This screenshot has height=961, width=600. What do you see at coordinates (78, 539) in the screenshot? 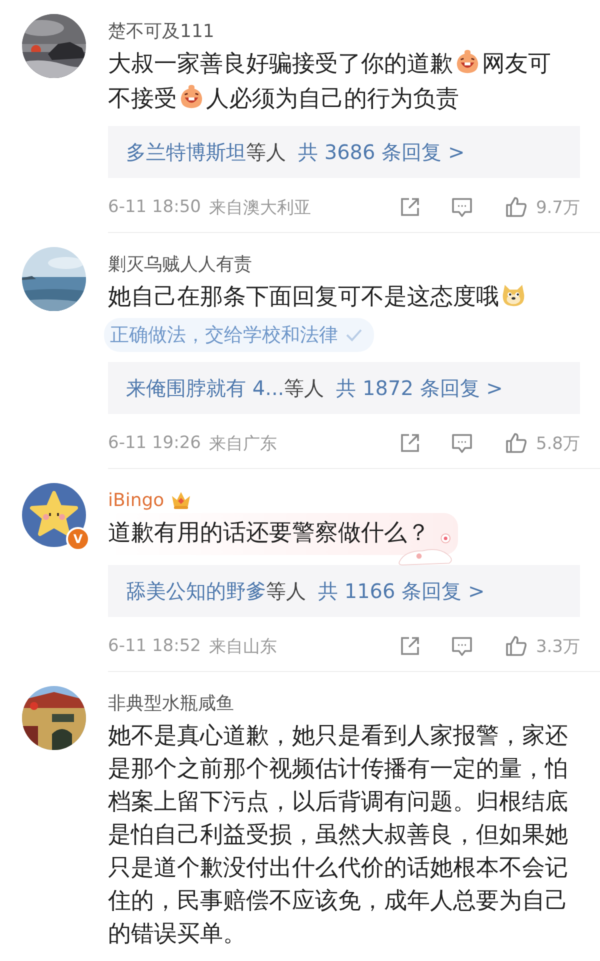
I see `verified-badge: V` at bounding box center [78, 539].